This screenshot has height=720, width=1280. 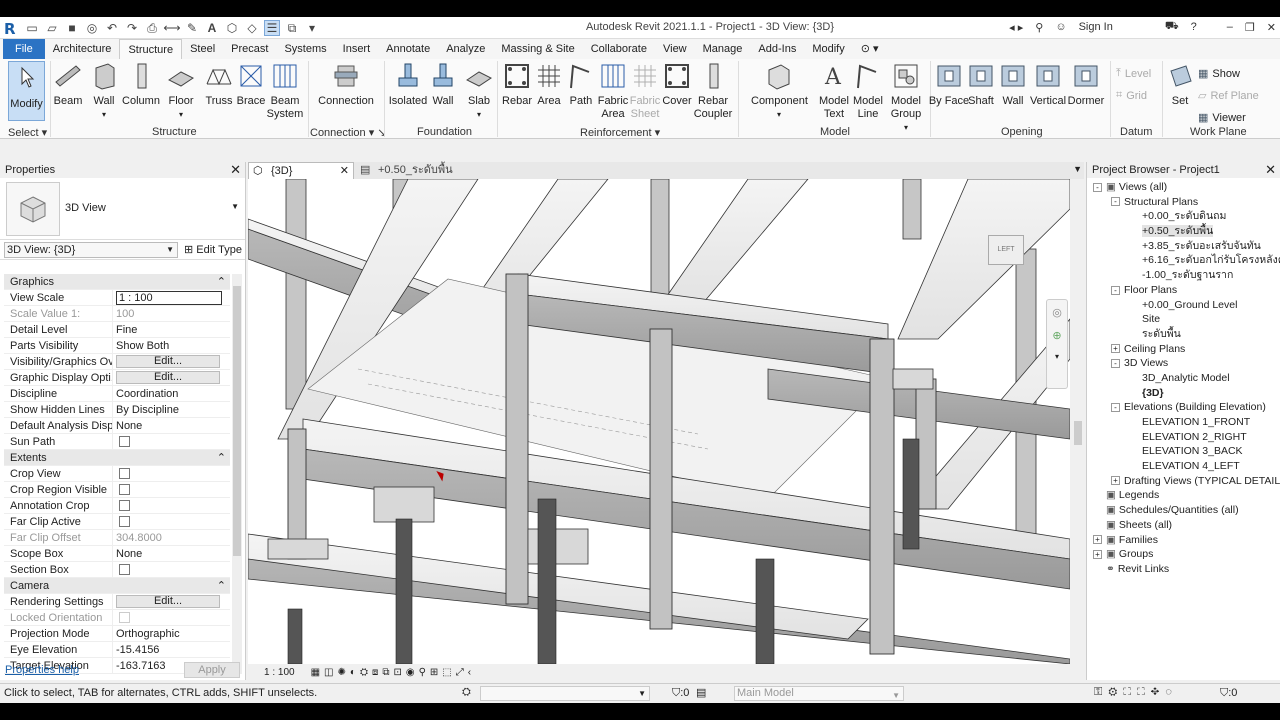 I want to click on edit-type-button: ⊞ Edit Type, so click(x=213, y=249).